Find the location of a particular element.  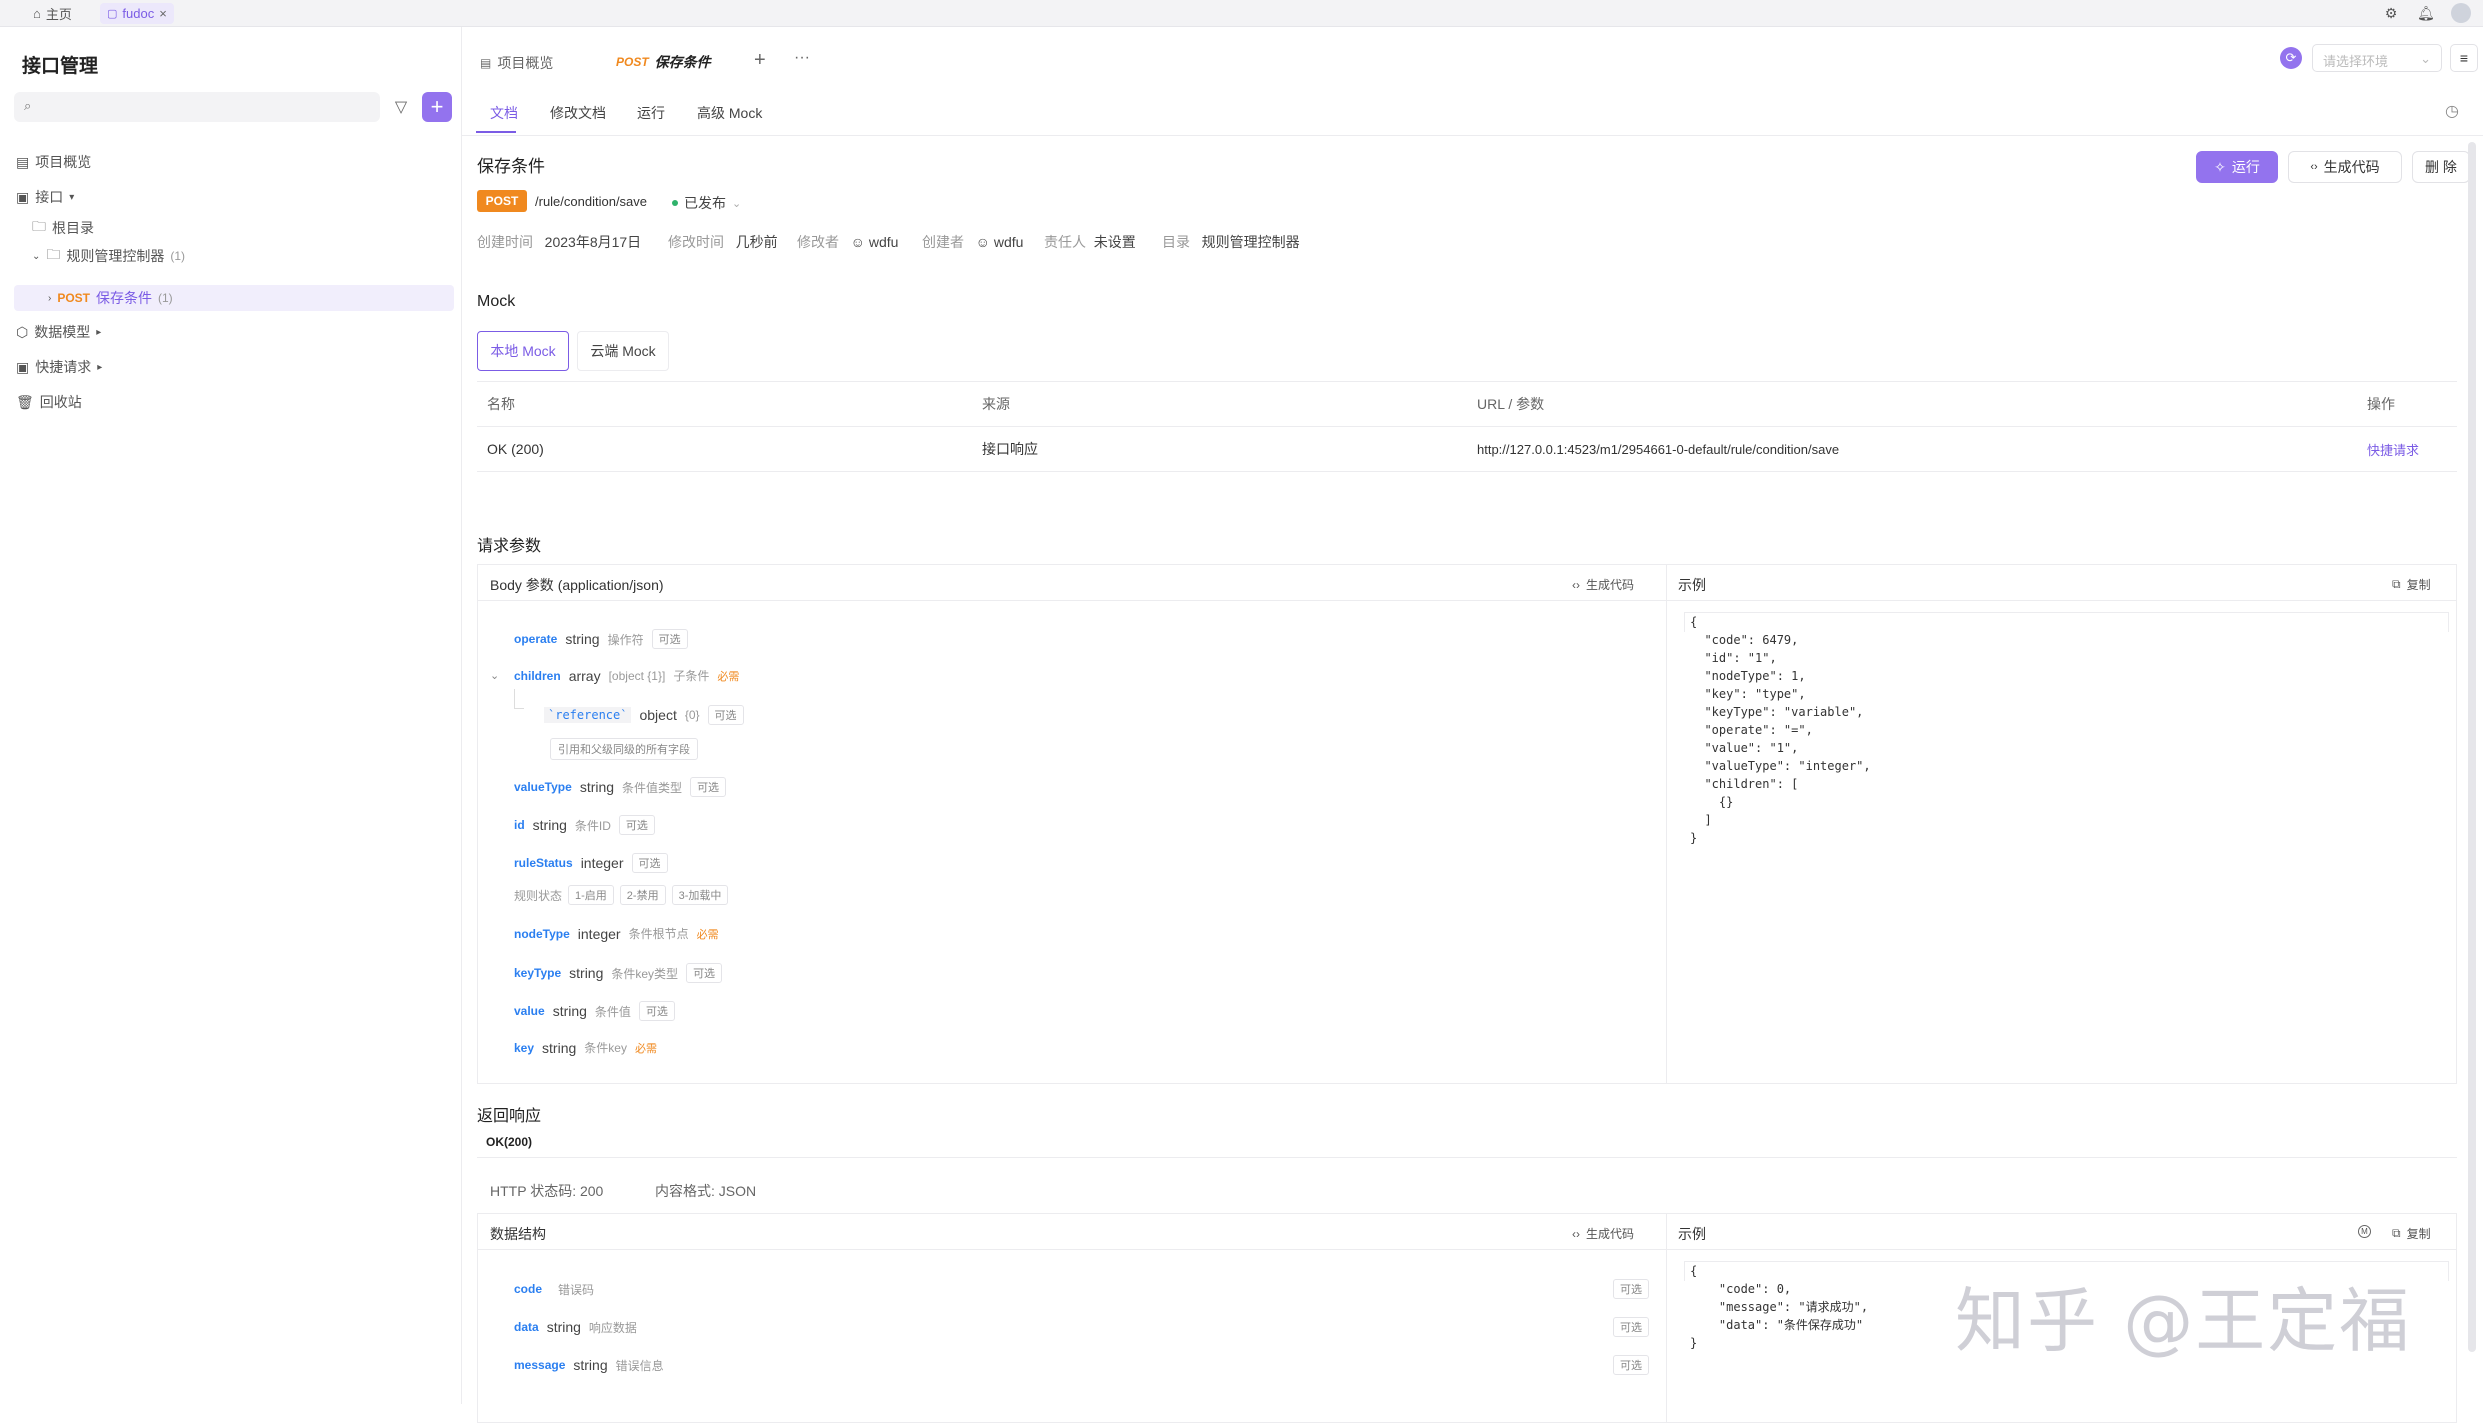

env-select-placeholder: 请选择环境 is located at coordinates (2356, 61).